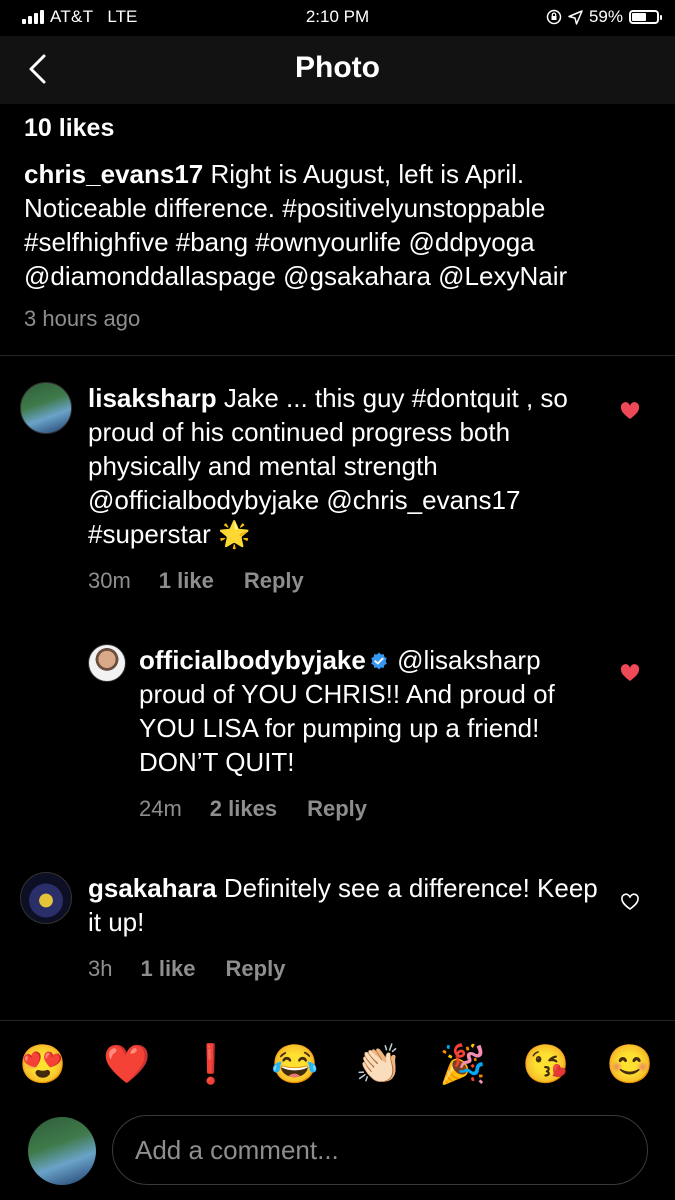 This screenshot has height=1200, width=675. What do you see at coordinates (554, 17) in the screenshot?
I see `orientation-lock-icon` at bounding box center [554, 17].